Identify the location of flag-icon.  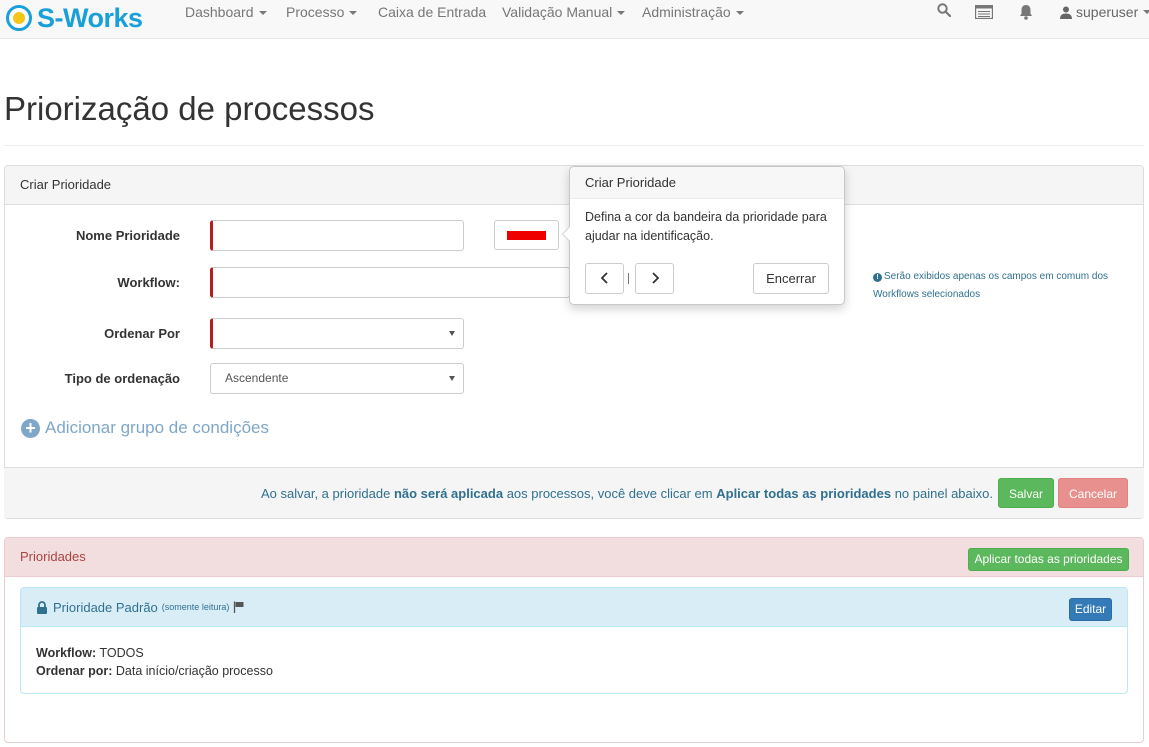
(239, 607).